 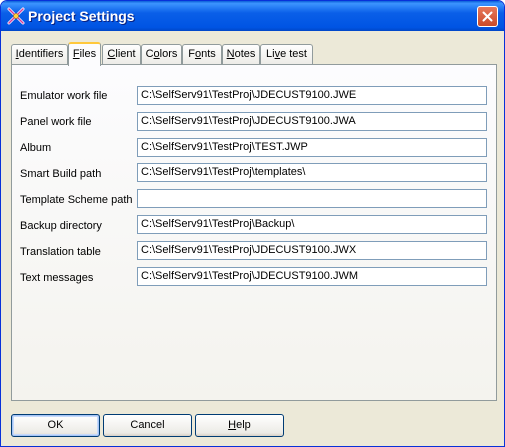 I want to click on backup-directory-label: Backup directory, so click(x=61, y=226).